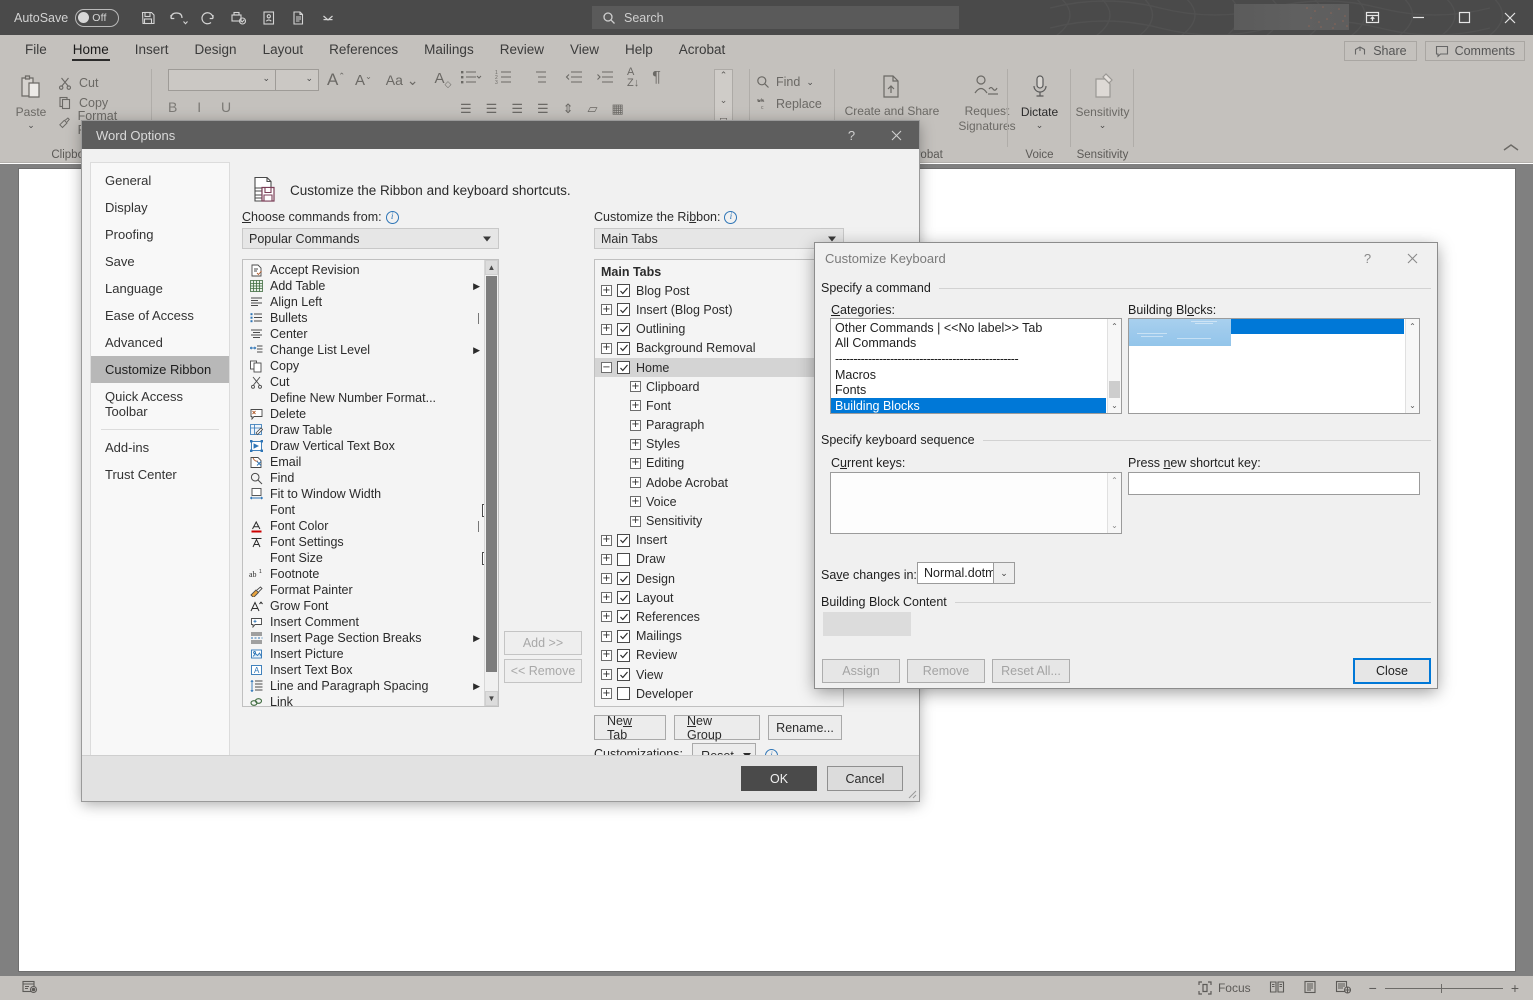  I want to click on align-left-icon: ☰, so click(466, 109).